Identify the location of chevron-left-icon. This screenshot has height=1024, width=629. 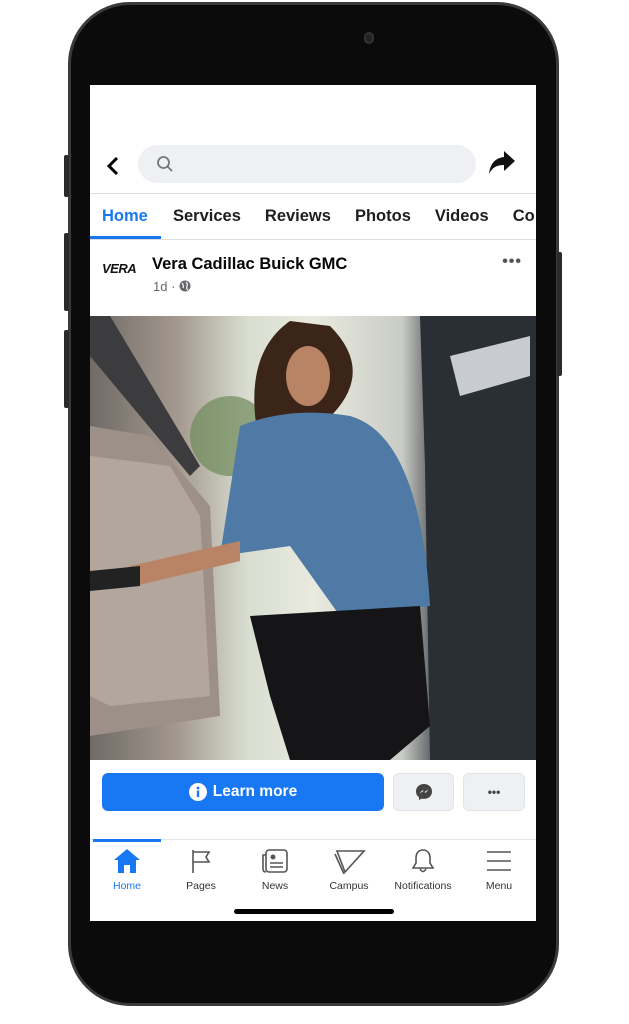
(112, 166).